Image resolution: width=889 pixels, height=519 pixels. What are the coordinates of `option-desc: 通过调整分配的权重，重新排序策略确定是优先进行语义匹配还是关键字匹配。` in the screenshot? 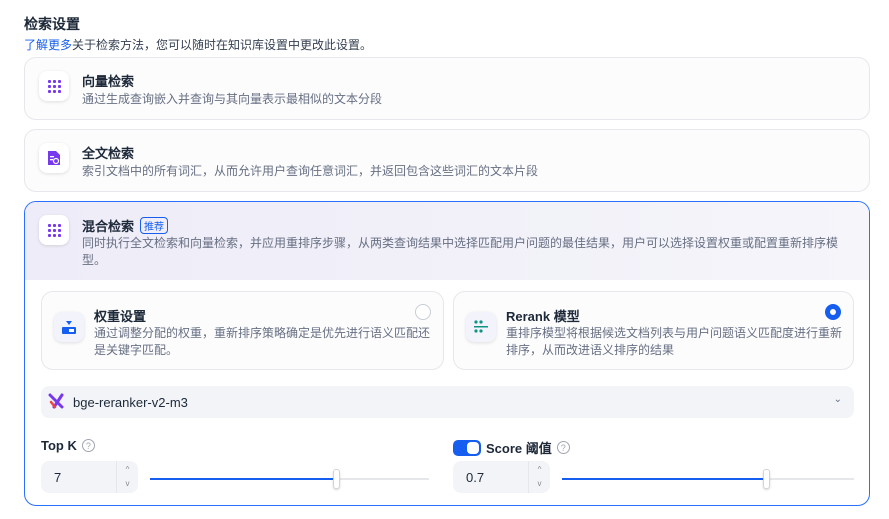 It's located at (262, 341).